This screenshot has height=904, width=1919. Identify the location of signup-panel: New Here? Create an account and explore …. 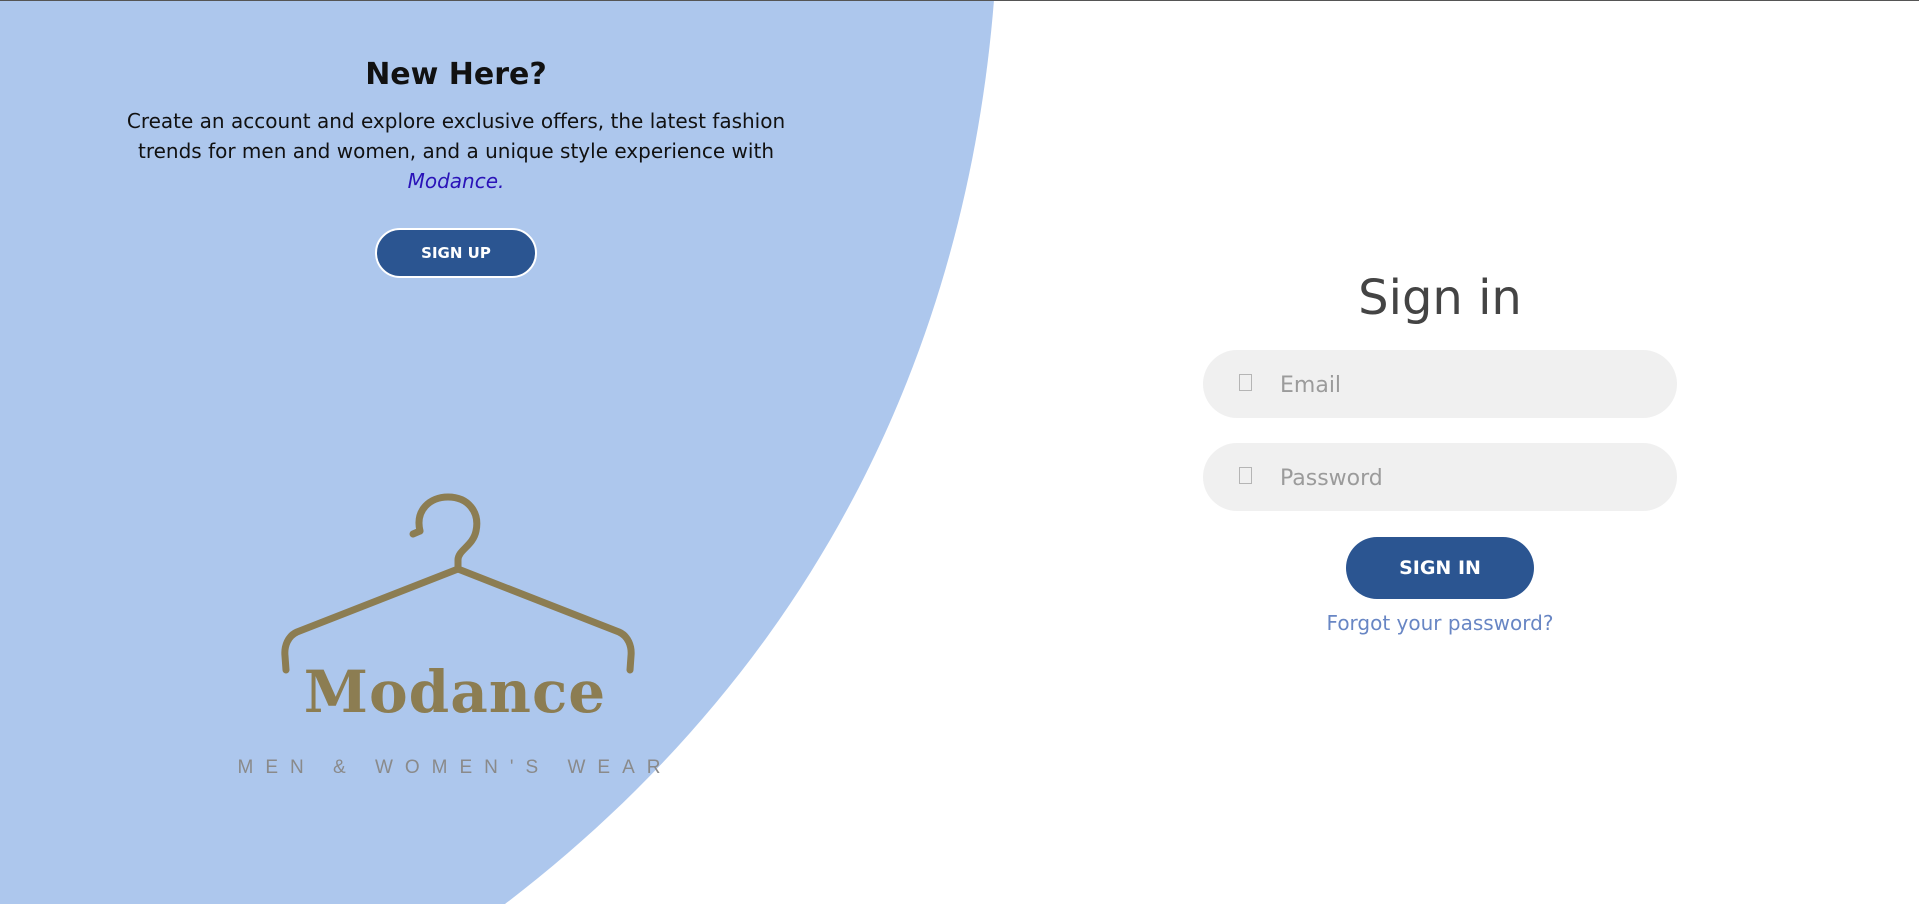
(456, 139).